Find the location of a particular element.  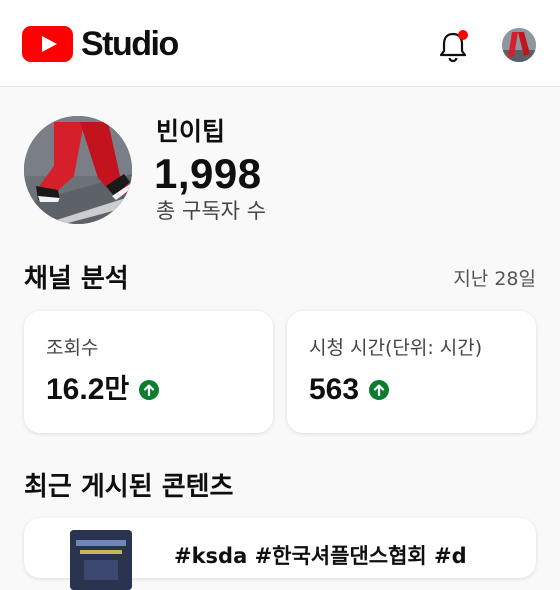

notification-badge is located at coordinates (463, 35).